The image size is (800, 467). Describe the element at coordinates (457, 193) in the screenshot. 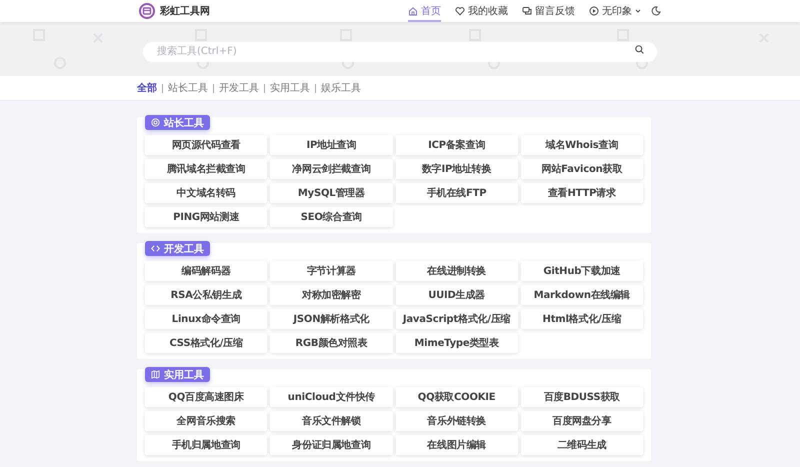

I see `tool-link: 手机在线FTP` at that location.